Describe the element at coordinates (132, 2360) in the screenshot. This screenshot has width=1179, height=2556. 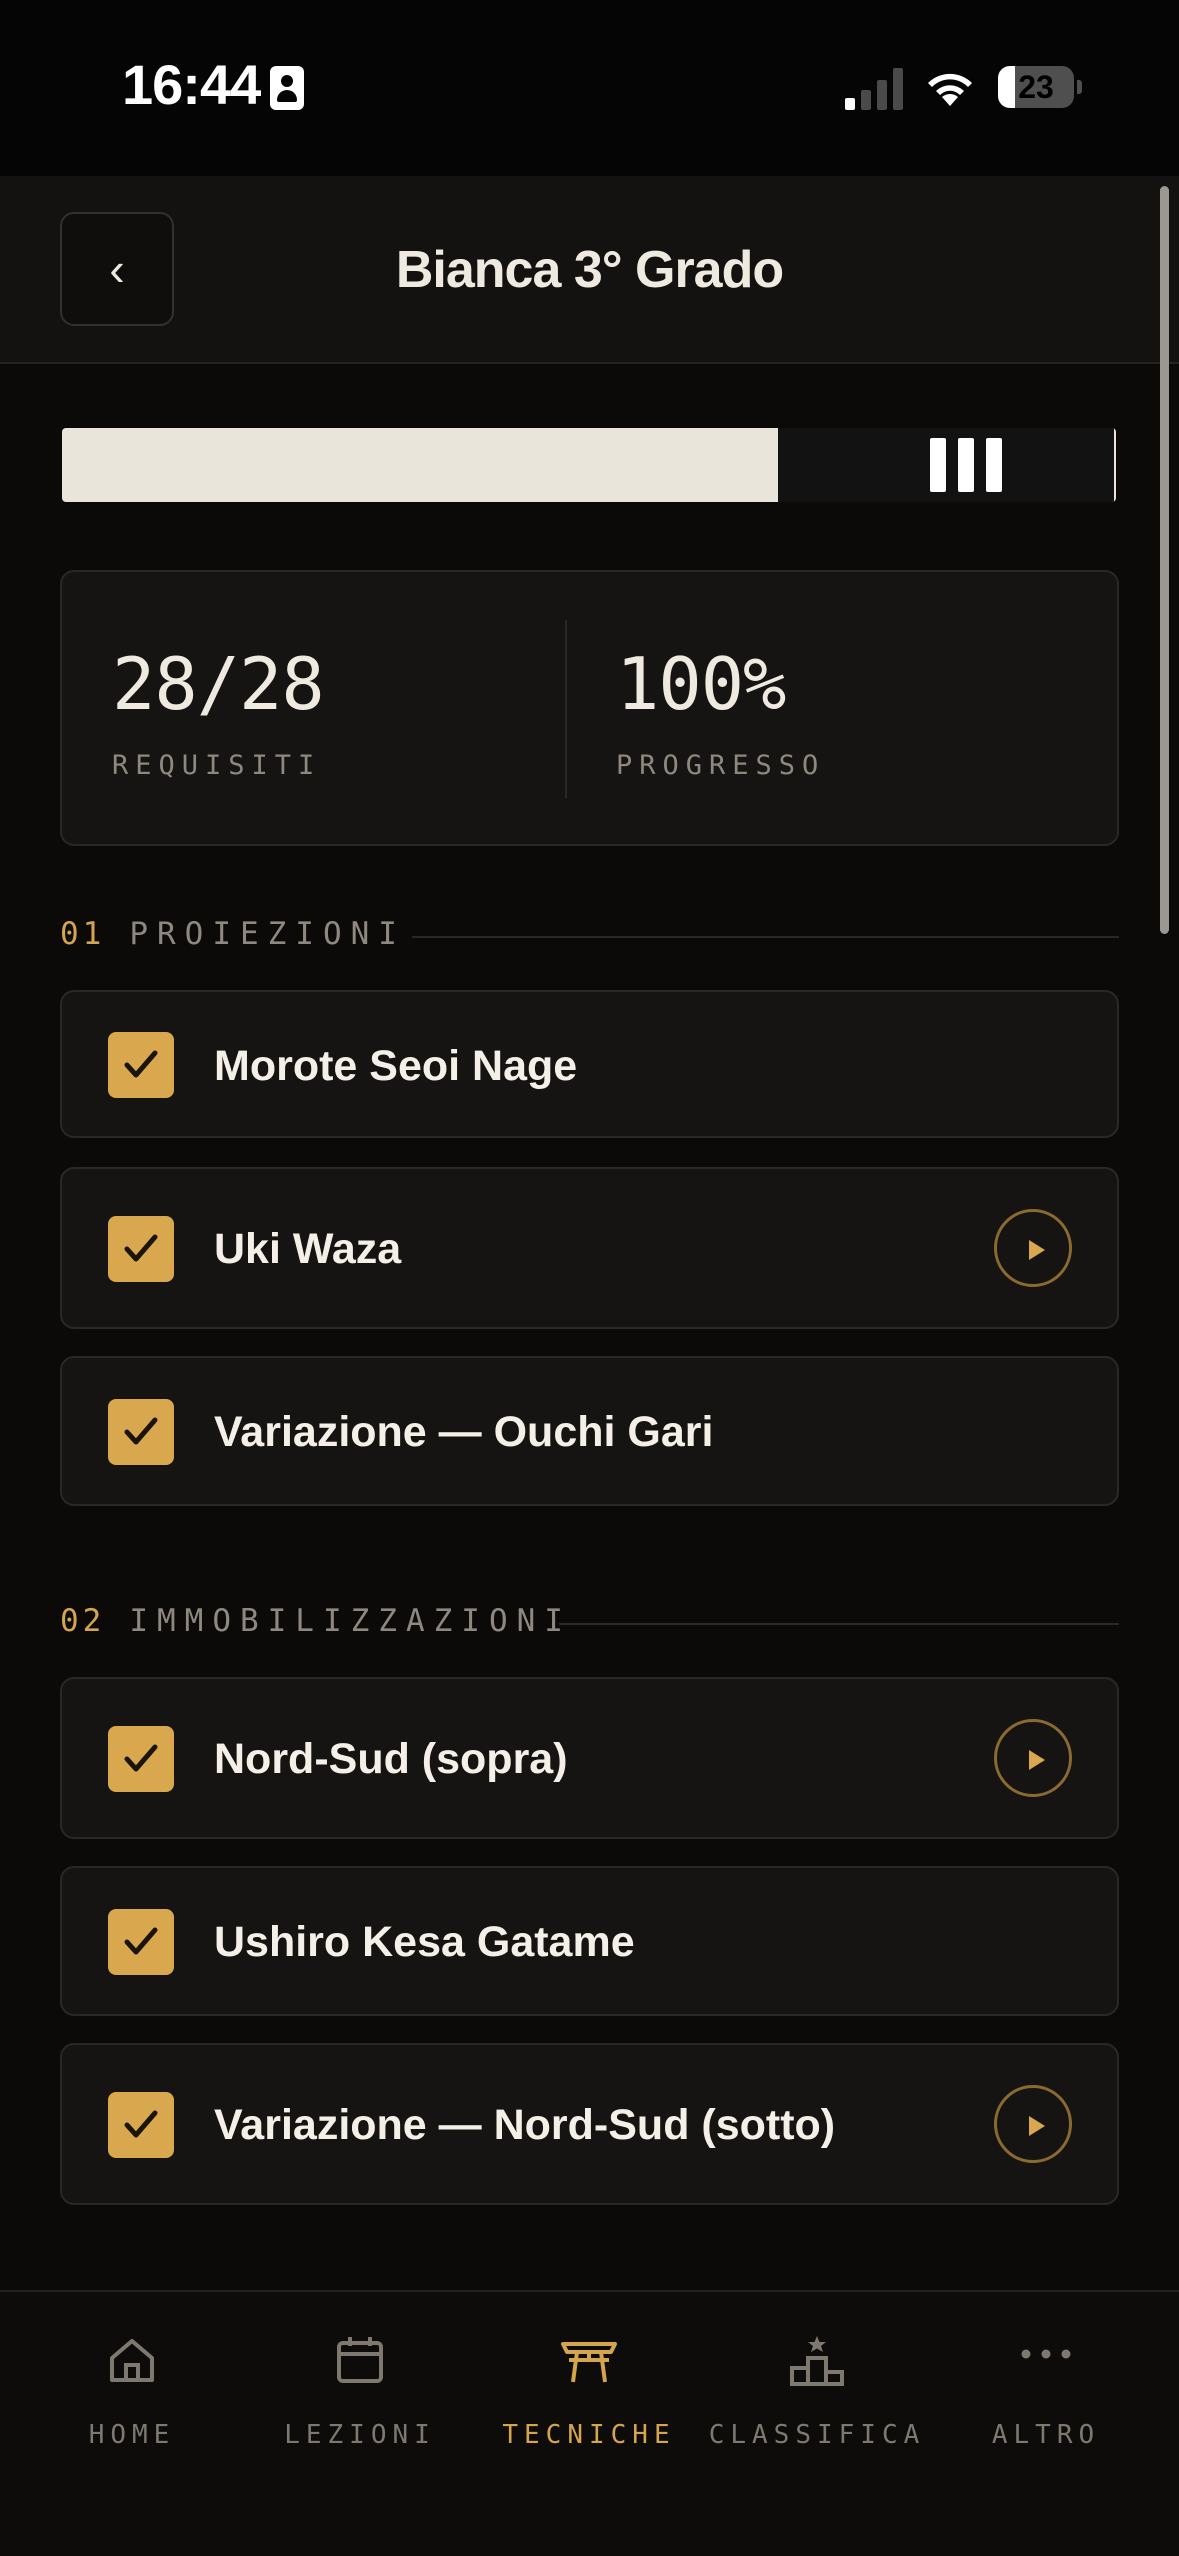
I see `home-icon` at that location.